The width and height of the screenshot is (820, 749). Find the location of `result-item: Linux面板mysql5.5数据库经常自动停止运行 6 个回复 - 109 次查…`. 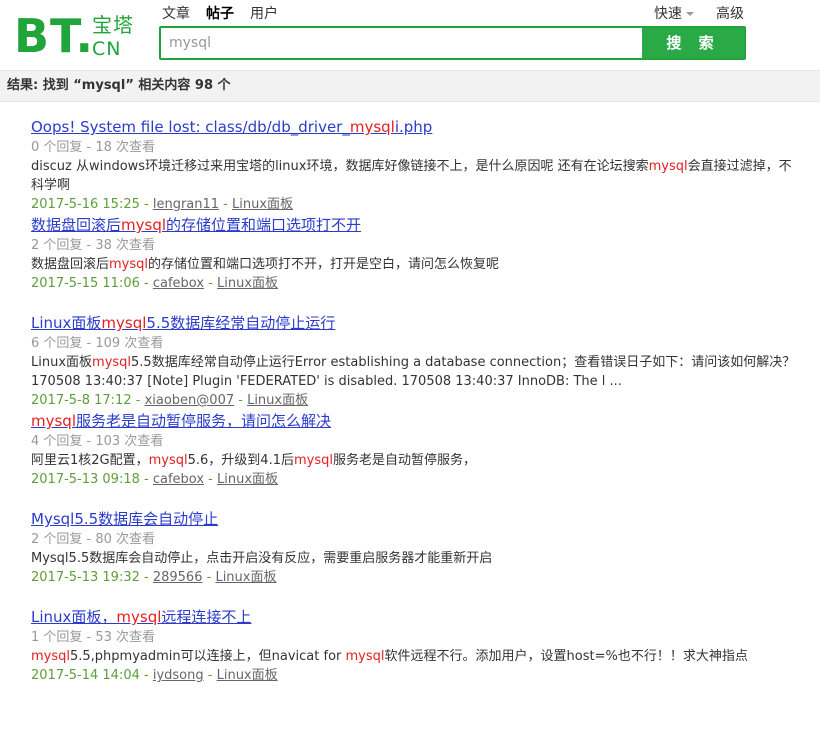

result-item: Linux面板mysql5.5数据库经常自动停止运行 6 个回复 - 109 次查… is located at coordinates (416, 361).